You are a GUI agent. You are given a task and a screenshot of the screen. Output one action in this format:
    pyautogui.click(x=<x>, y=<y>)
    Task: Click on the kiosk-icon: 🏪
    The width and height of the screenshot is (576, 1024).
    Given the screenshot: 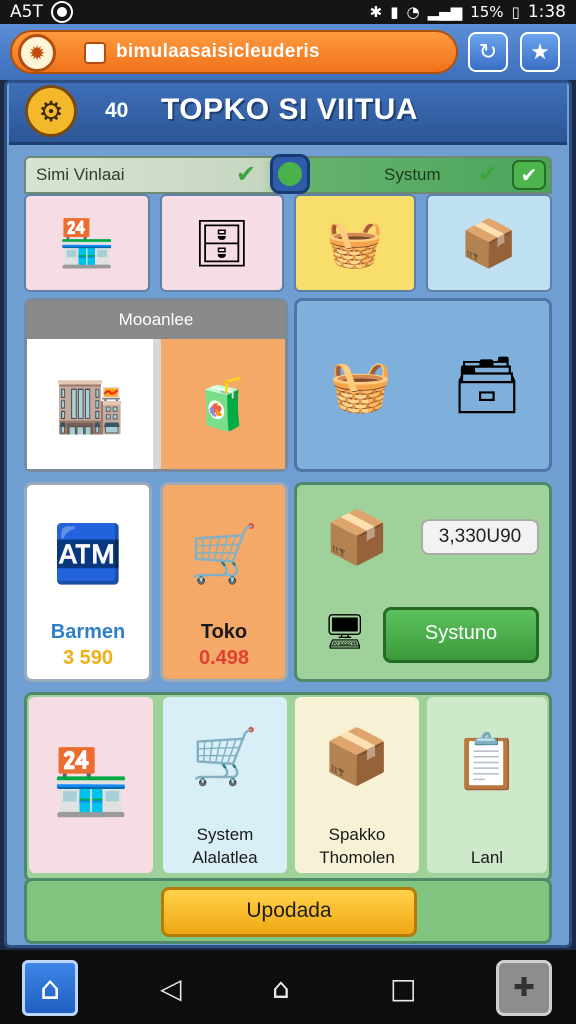 What is the action you would take?
    pyautogui.click(x=87, y=242)
    